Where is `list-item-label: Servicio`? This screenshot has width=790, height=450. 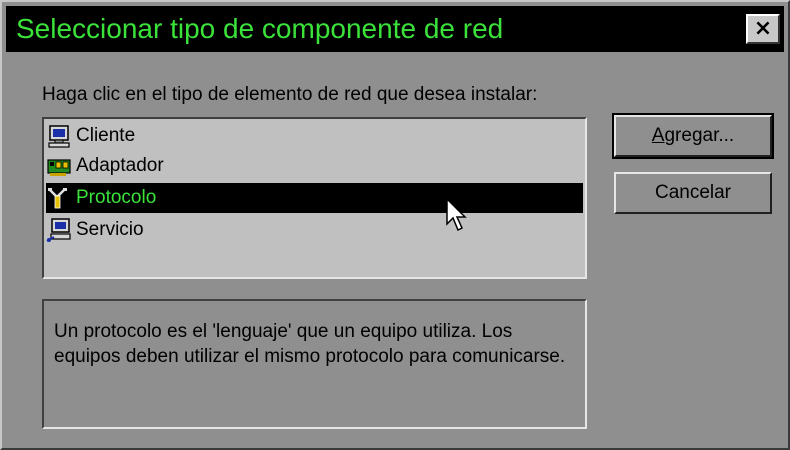
list-item-label: Servicio is located at coordinates (110, 229).